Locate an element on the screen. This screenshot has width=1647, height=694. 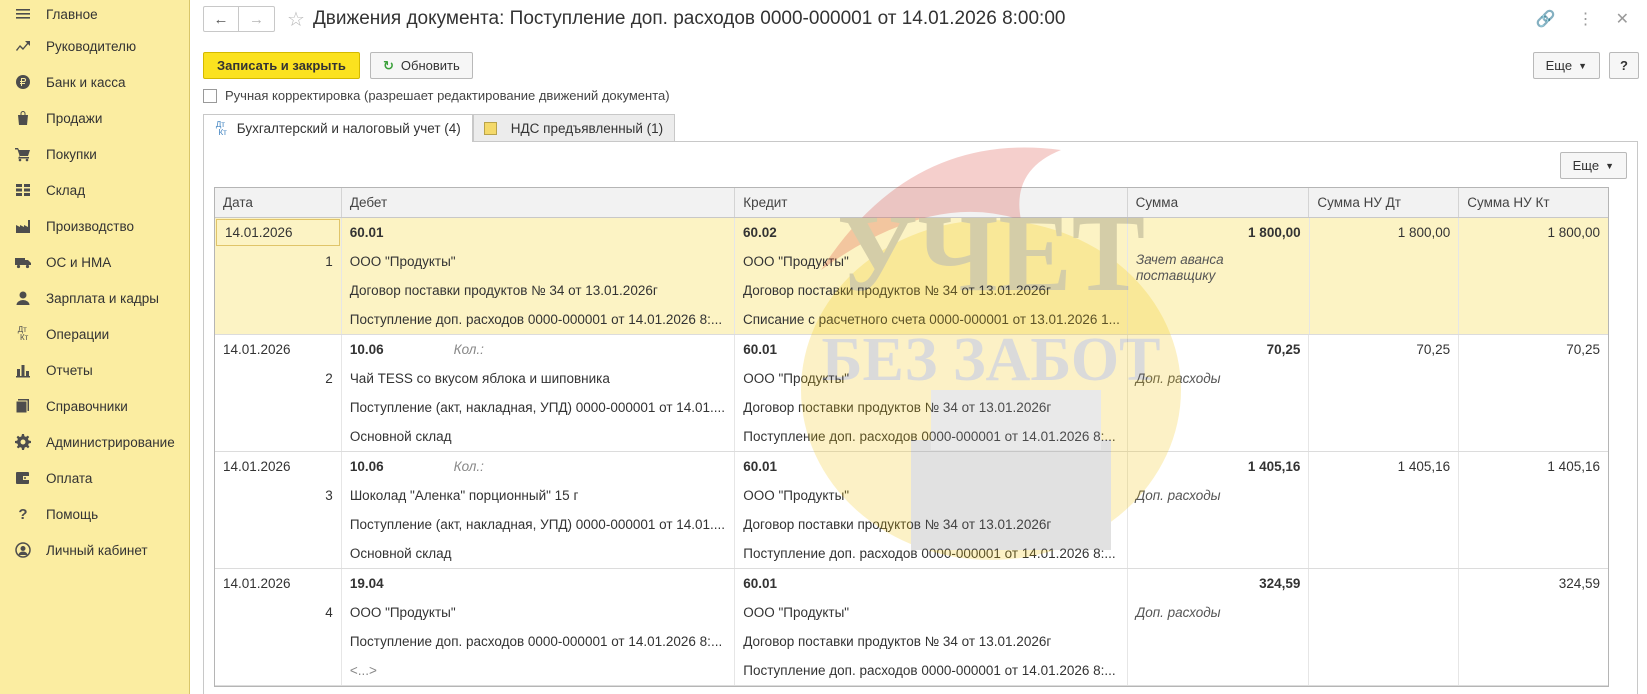
help-button: ? is located at coordinates (1624, 65).